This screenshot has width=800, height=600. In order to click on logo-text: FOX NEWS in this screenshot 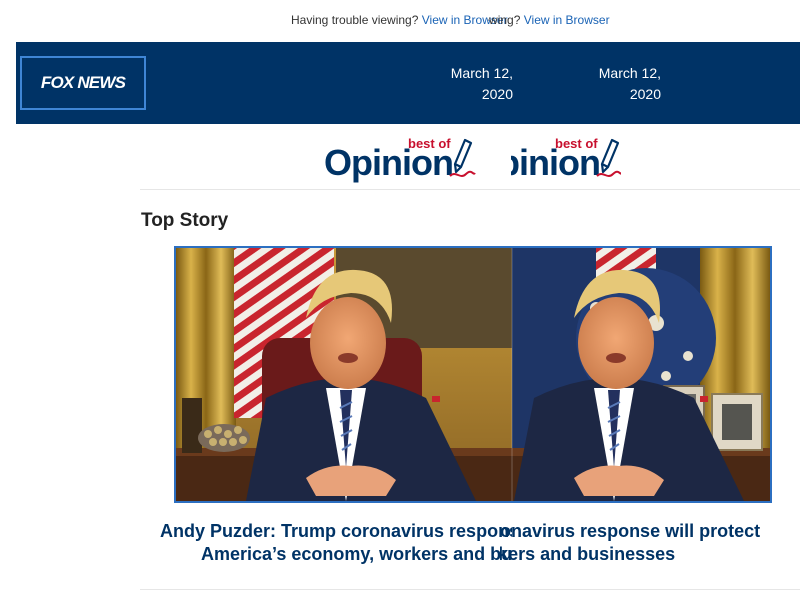, I will do `click(83, 82)`.